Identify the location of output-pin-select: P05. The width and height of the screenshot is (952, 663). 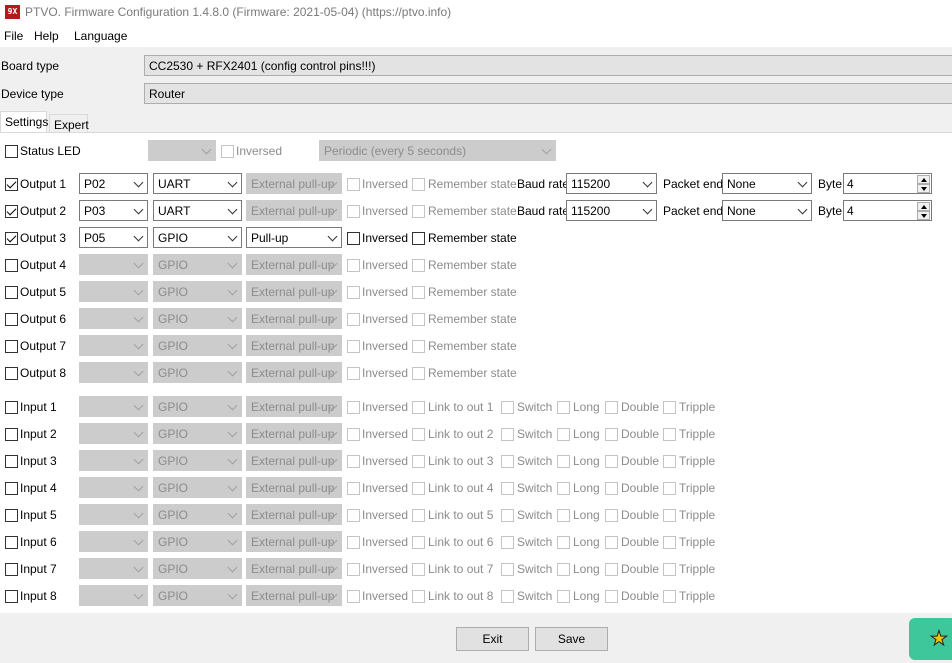
(113, 237).